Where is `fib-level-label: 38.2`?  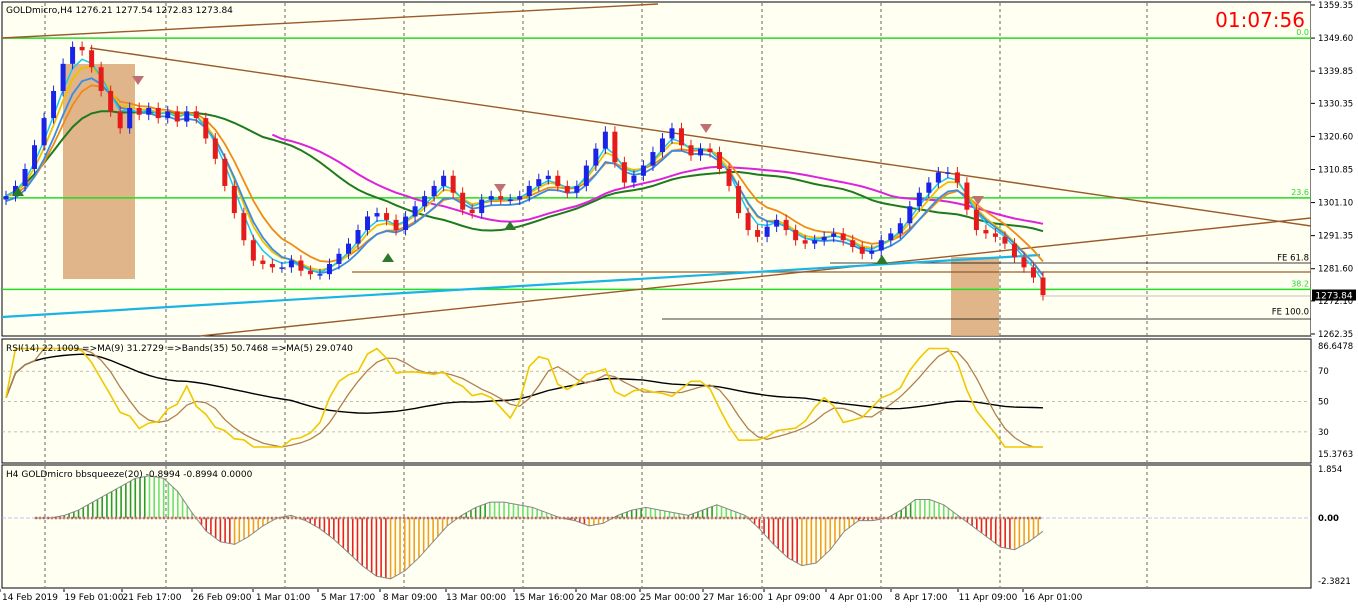 fib-level-label: 38.2 is located at coordinates (1300, 283).